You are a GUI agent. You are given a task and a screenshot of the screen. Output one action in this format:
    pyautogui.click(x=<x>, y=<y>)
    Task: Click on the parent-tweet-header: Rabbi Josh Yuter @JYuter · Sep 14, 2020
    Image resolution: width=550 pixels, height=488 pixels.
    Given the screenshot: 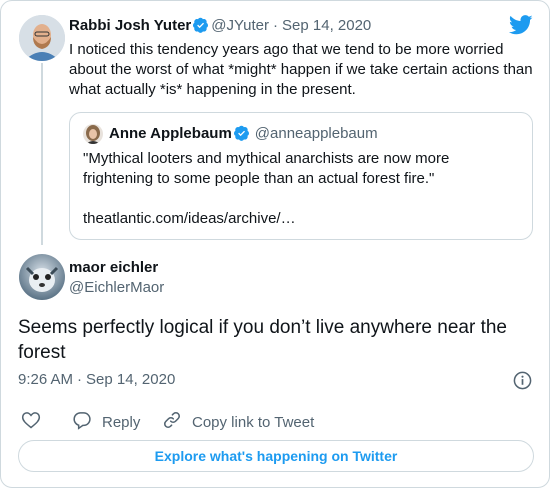 What is the action you would take?
    pyautogui.click(x=220, y=26)
    